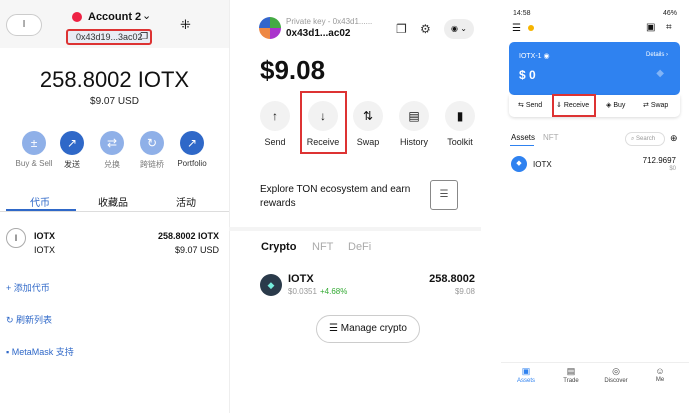 This screenshot has width=689, height=413. I want to click on scan-icon: ⌗, so click(669, 27).